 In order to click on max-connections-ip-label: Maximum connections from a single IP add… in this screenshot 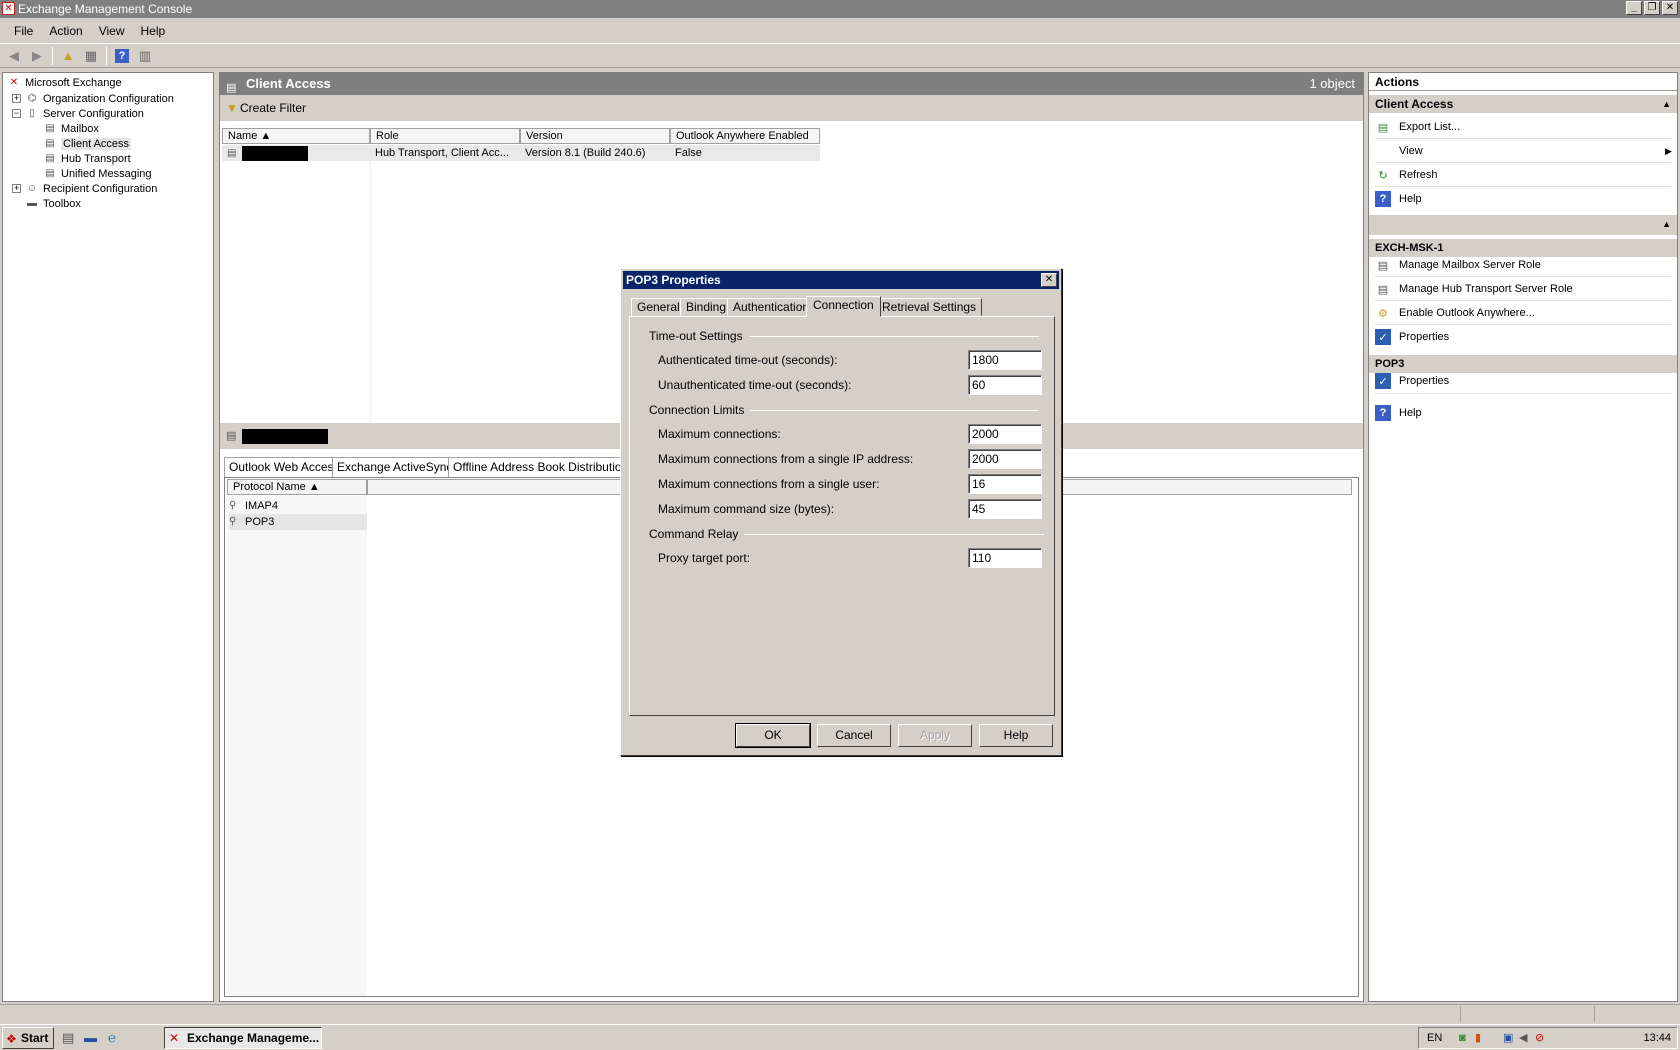, I will do `click(786, 459)`.